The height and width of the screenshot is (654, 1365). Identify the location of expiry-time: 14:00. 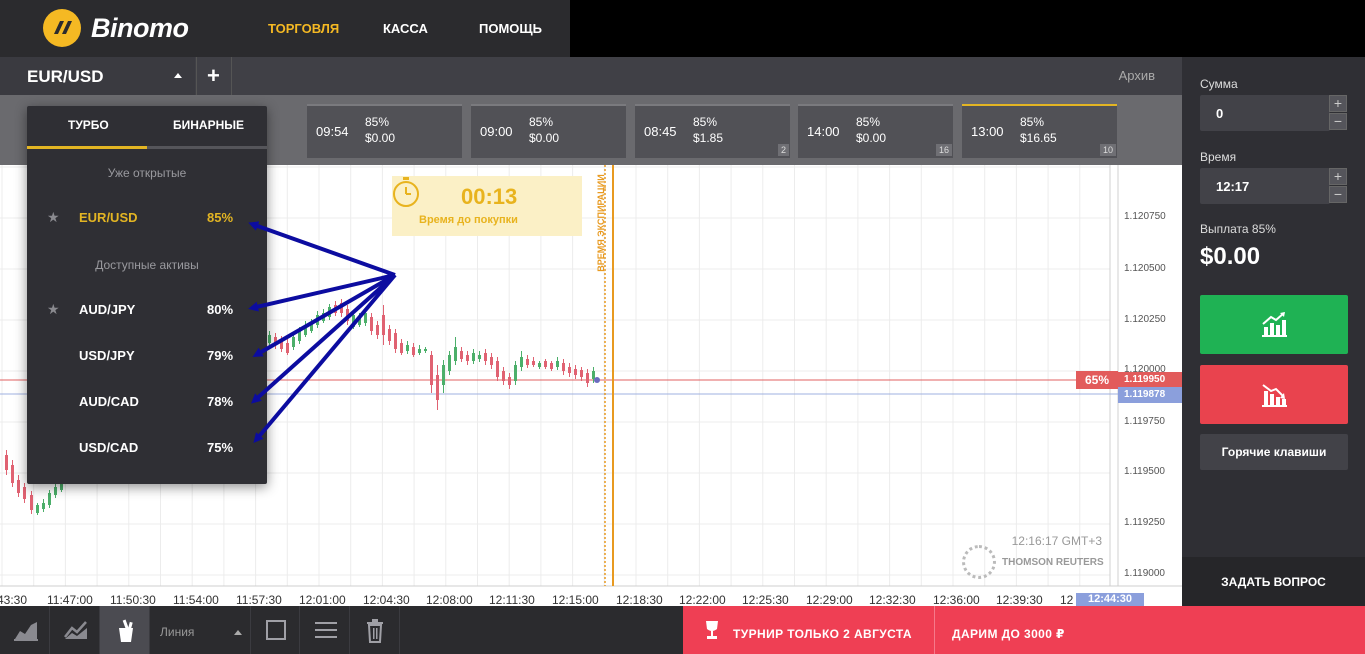
(823, 131).